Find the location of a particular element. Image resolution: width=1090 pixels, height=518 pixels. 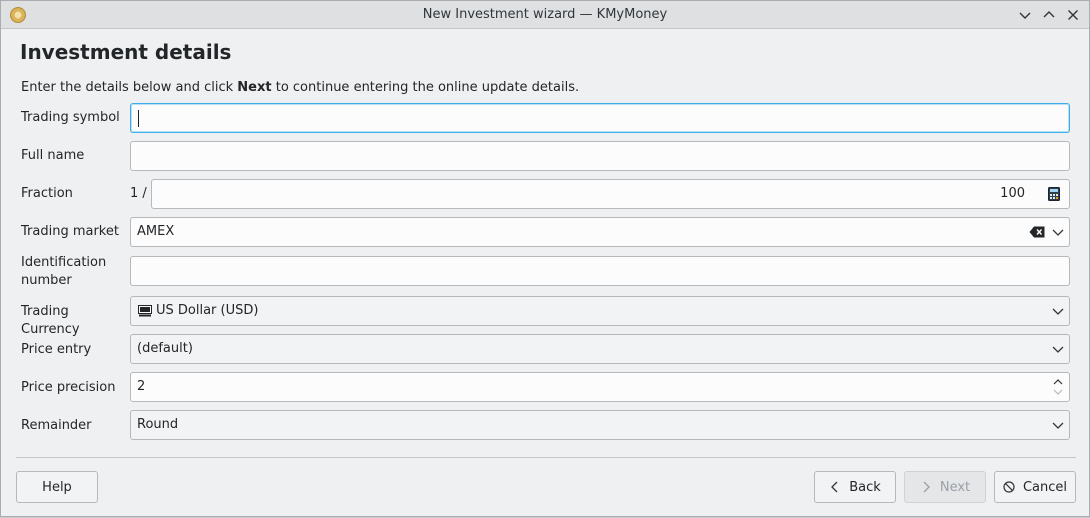

calculator-icon is located at coordinates (1054, 194).